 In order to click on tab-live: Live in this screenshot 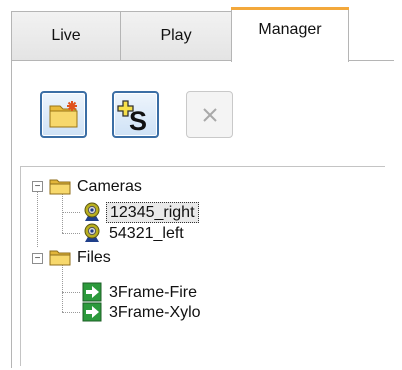, I will do `click(66, 35)`.